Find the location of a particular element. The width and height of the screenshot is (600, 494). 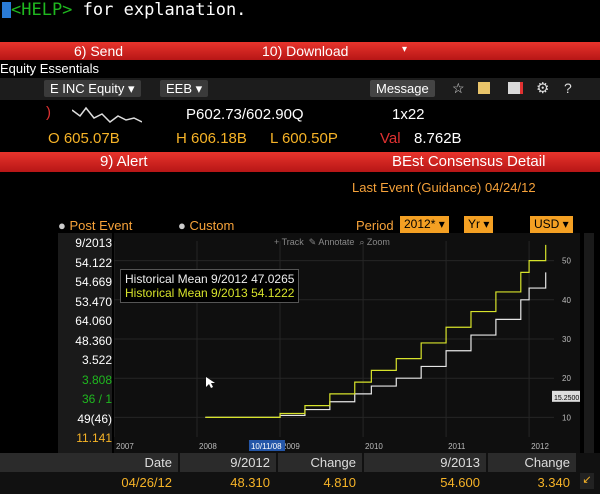

frequency-dropdown: Yr ▾ is located at coordinates (479, 224).